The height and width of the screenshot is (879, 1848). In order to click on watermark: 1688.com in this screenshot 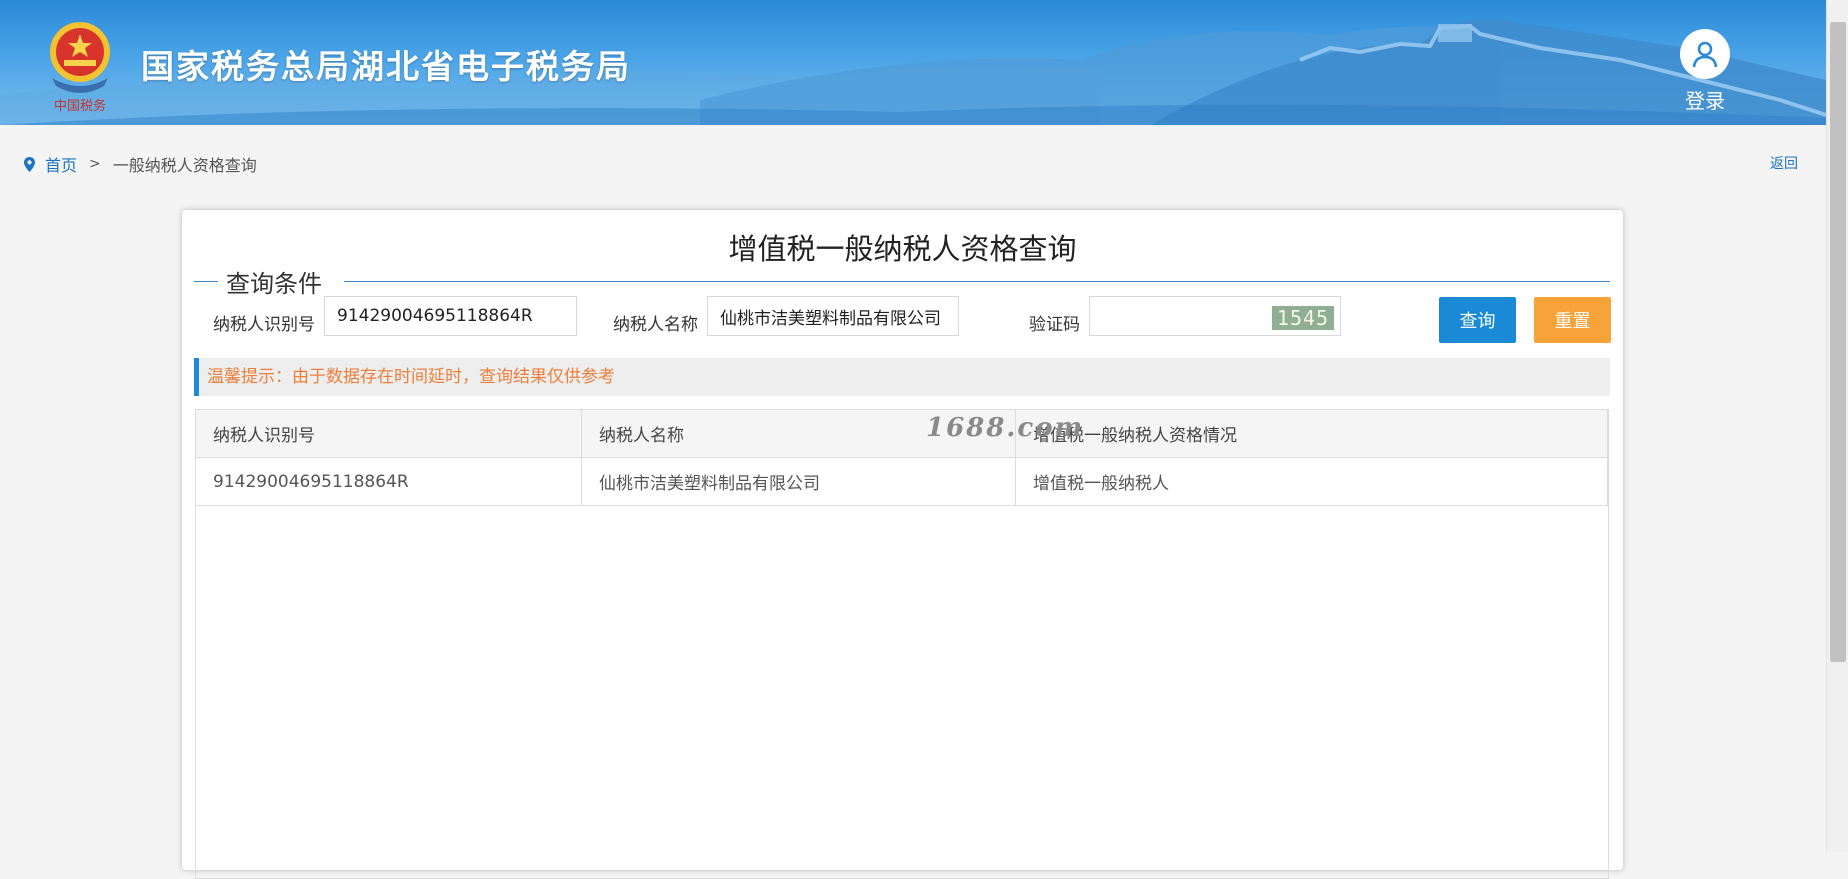, I will do `click(1005, 428)`.